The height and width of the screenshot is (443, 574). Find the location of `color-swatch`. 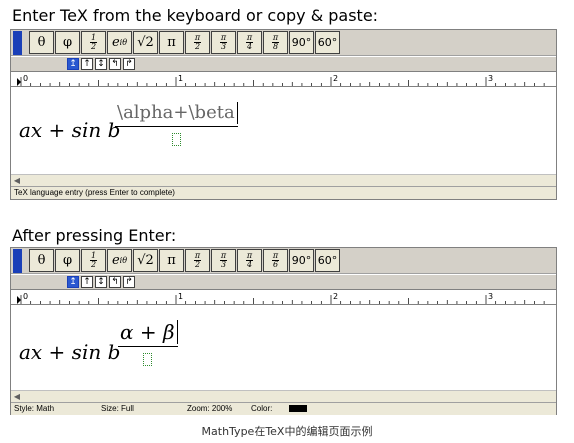

color-swatch is located at coordinates (298, 408).